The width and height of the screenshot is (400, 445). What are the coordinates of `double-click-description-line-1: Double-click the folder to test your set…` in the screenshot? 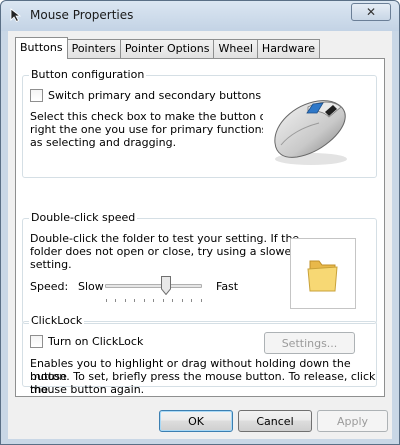 It's located at (165, 238).